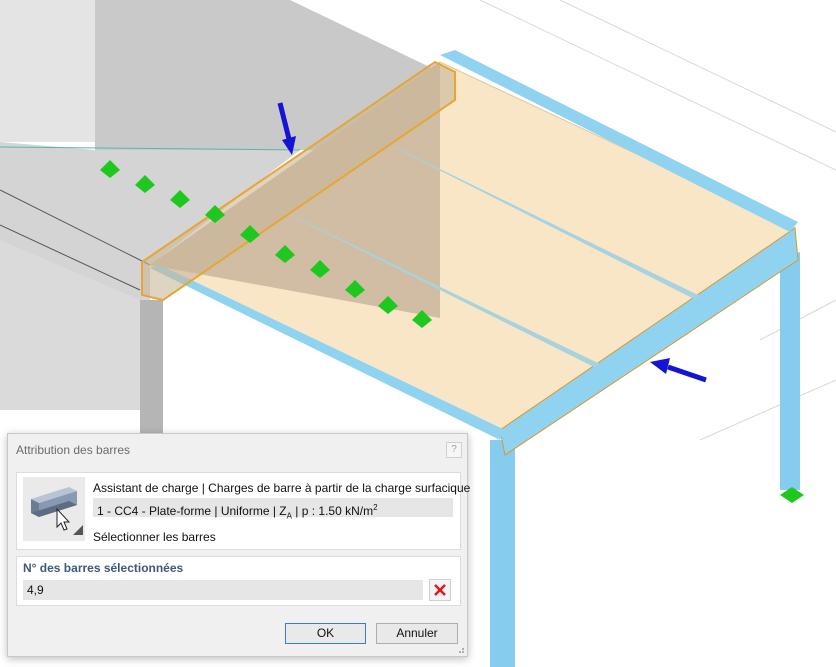 Image resolution: width=836 pixels, height=667 pixels. Describe the element at coordinates (103, 568) in the screenshot. I see `selected-members-label: N° des barres sélectionnées` at that location.